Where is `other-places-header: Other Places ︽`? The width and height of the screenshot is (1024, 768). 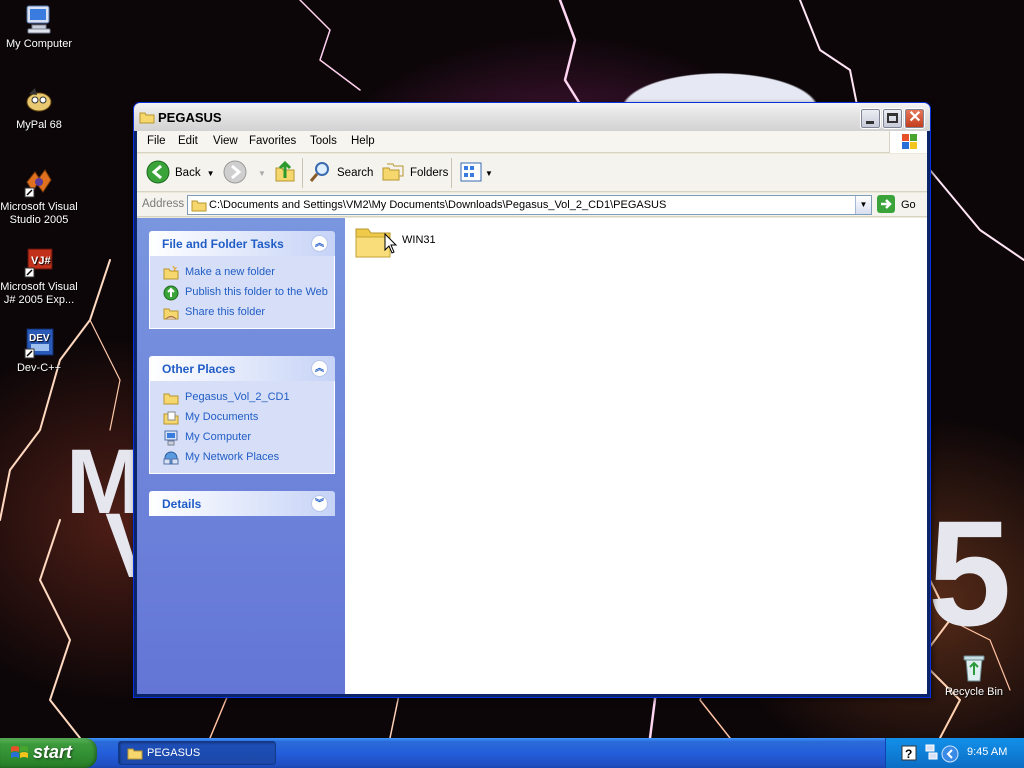 other-places-header: Other Places ︽ is located at coordinates (242, 368).